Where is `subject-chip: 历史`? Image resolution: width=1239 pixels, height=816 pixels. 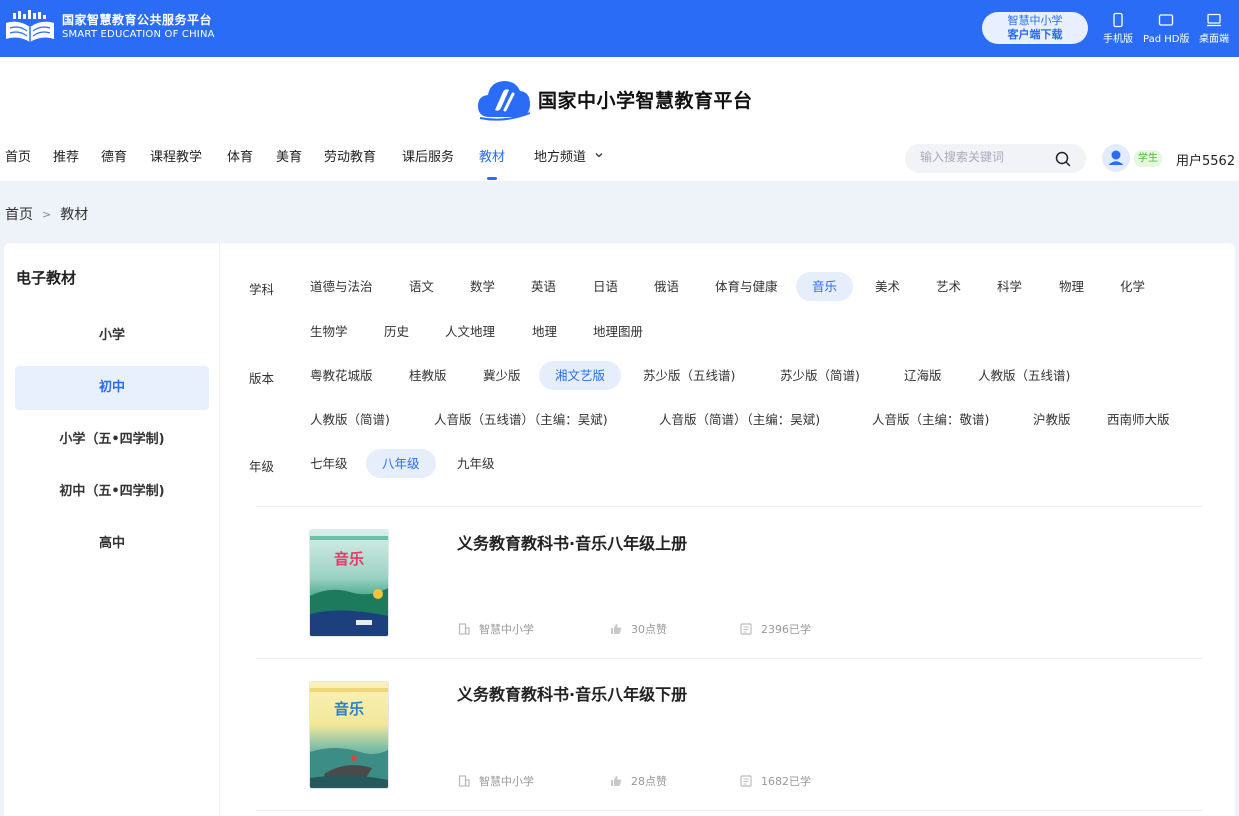 subject-chip: 历史 is located at coordinates (396, 331).